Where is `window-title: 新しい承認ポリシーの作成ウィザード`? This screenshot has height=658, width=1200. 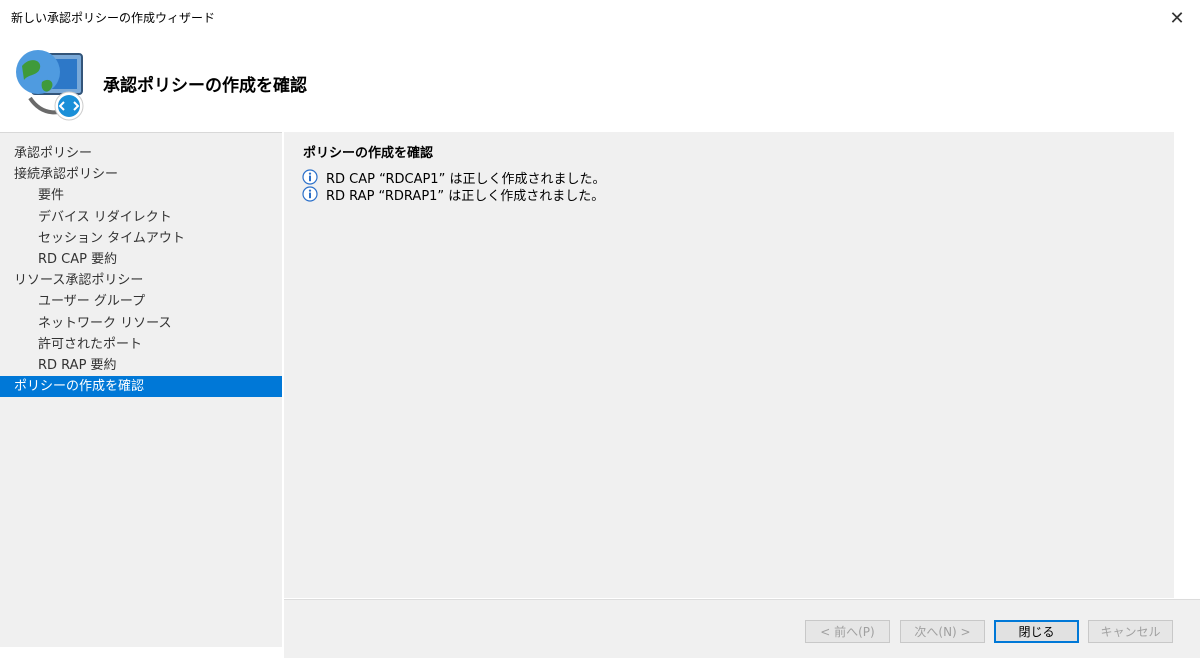
window-title: 新しい承認ポリシーの作成ウィザード is located at coordinates (113, 18).